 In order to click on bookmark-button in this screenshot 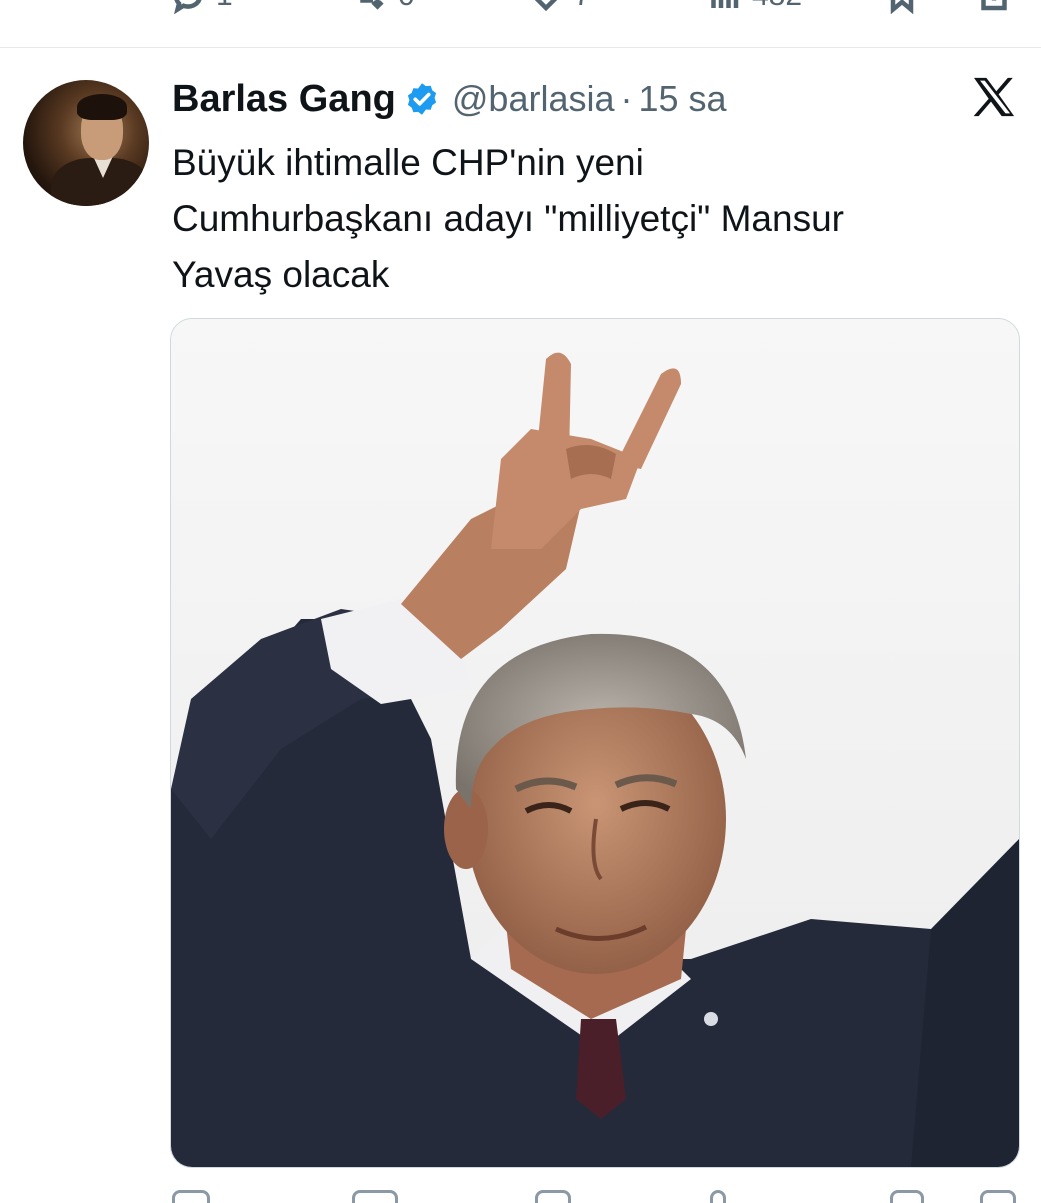, I will do `click(902, 7)`.